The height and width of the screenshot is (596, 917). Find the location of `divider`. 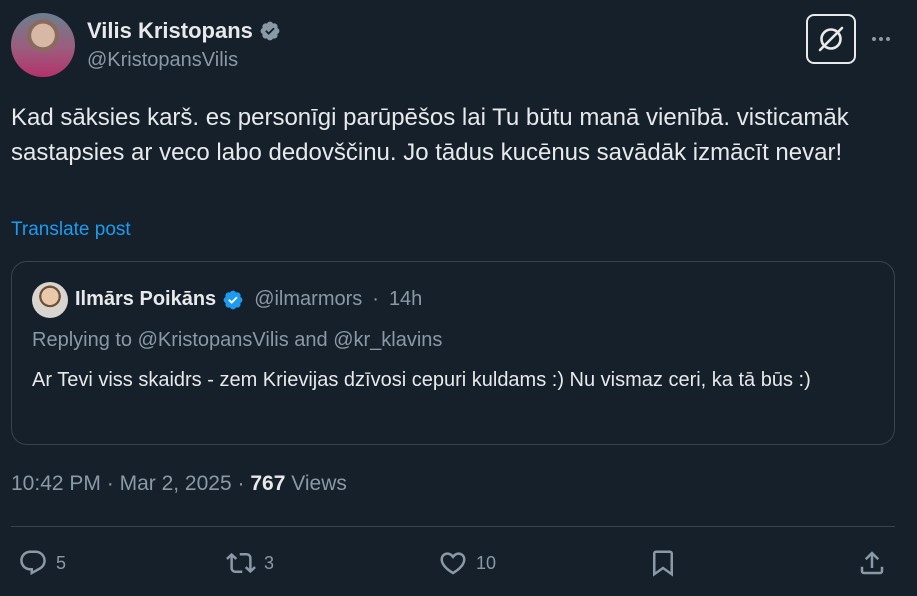

divider is located at coordinates (453, 526).